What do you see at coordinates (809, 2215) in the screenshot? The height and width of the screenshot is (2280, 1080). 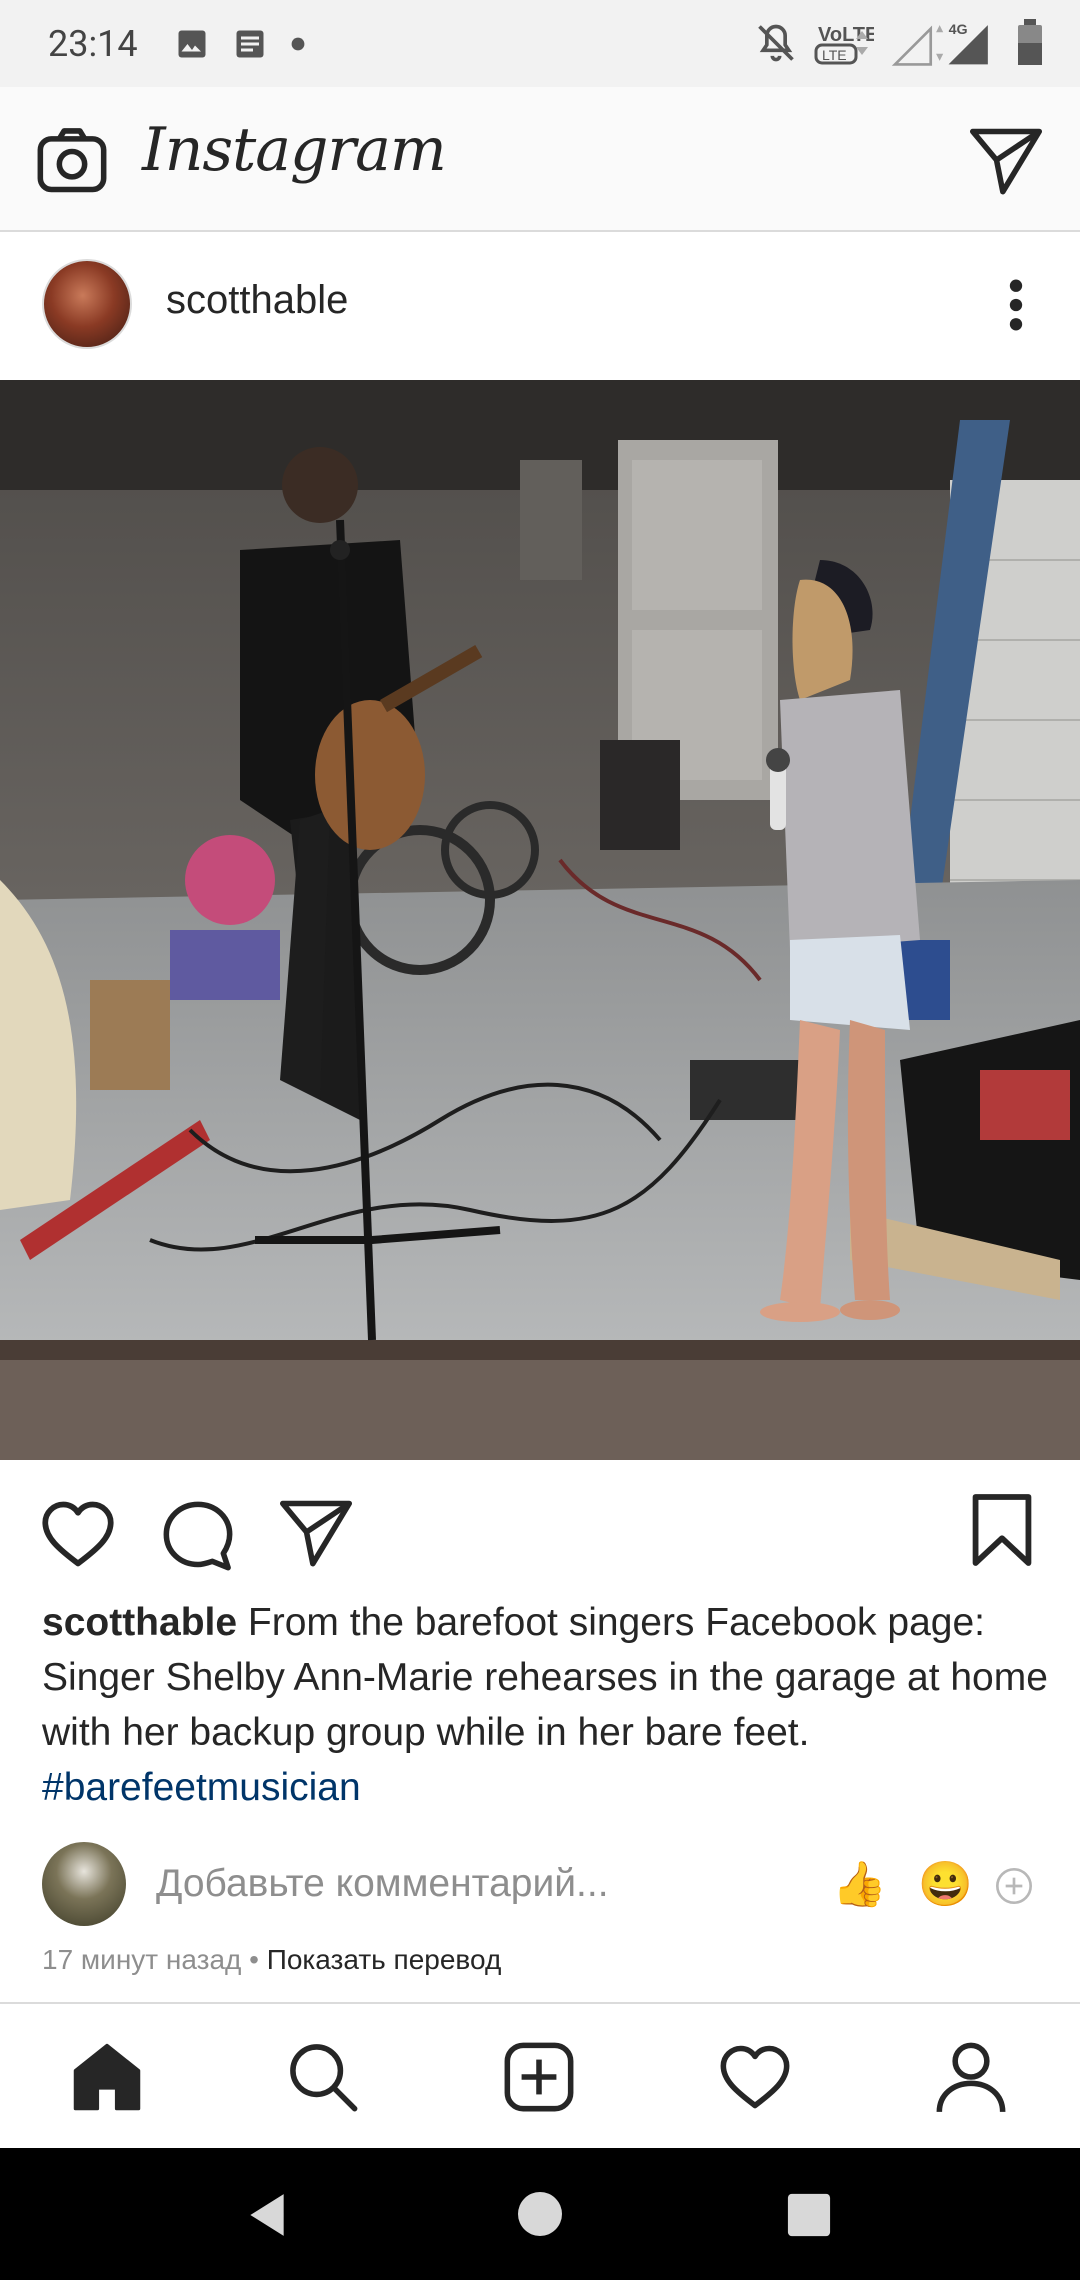 I see `recents-icon` at bounding box center [809, 2215].